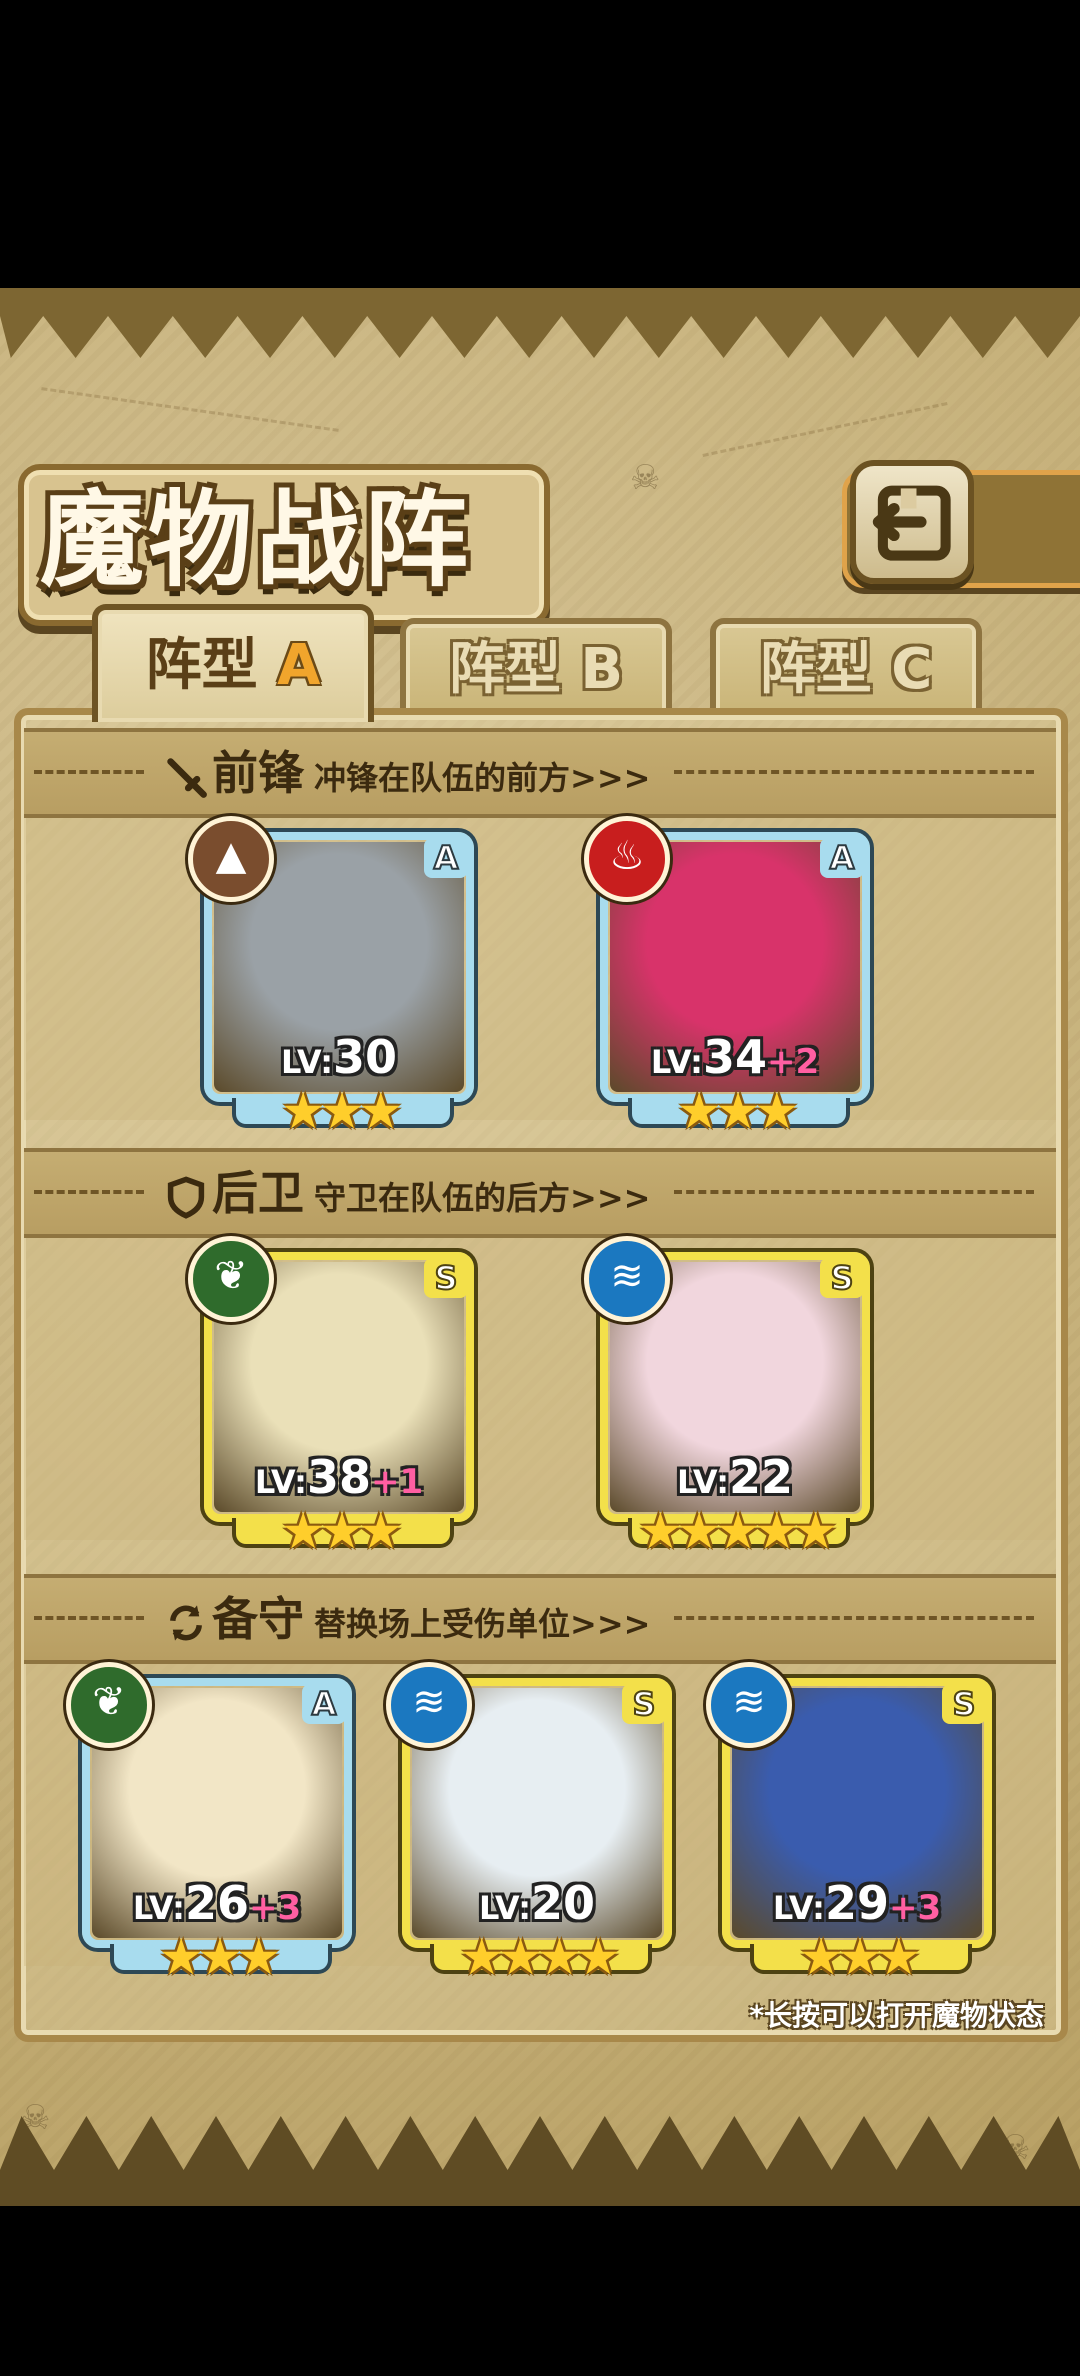  I want to click on panel-top-edge, so click(540, 323).